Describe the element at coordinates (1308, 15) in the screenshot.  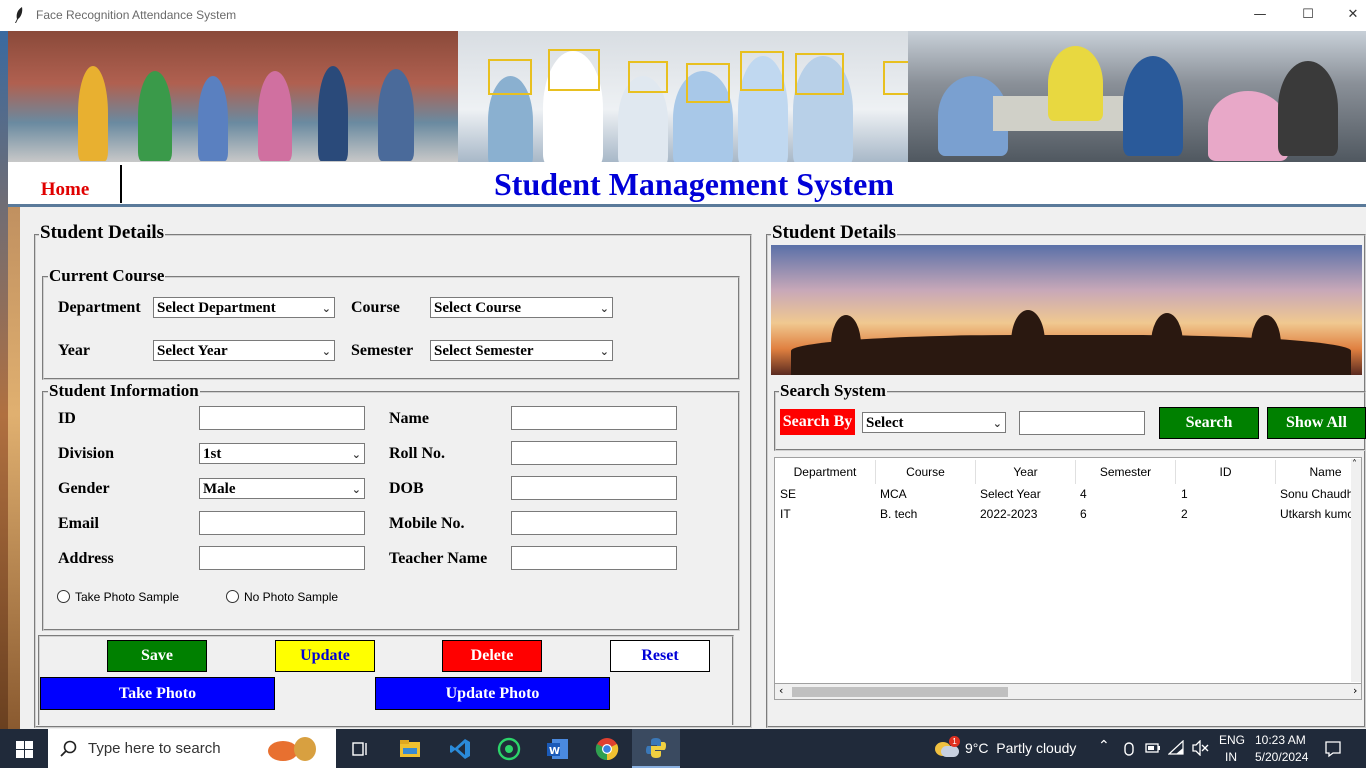
I see `maximize-icon: ☐` at that location.